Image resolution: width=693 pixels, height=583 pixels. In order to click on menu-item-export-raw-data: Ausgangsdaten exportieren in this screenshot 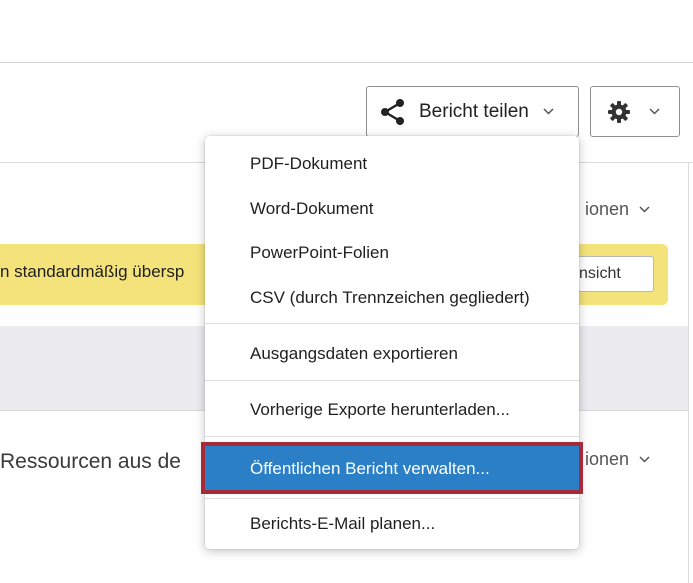, I will do `click(392, 354)`.